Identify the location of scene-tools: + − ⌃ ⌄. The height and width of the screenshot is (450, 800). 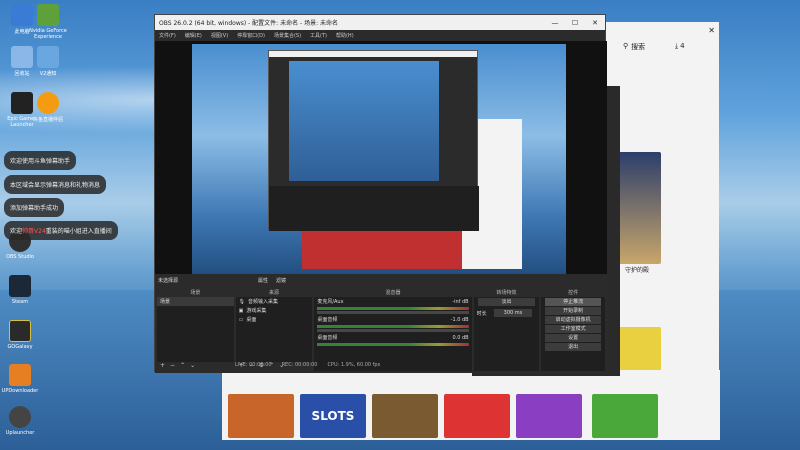
(195, 366).